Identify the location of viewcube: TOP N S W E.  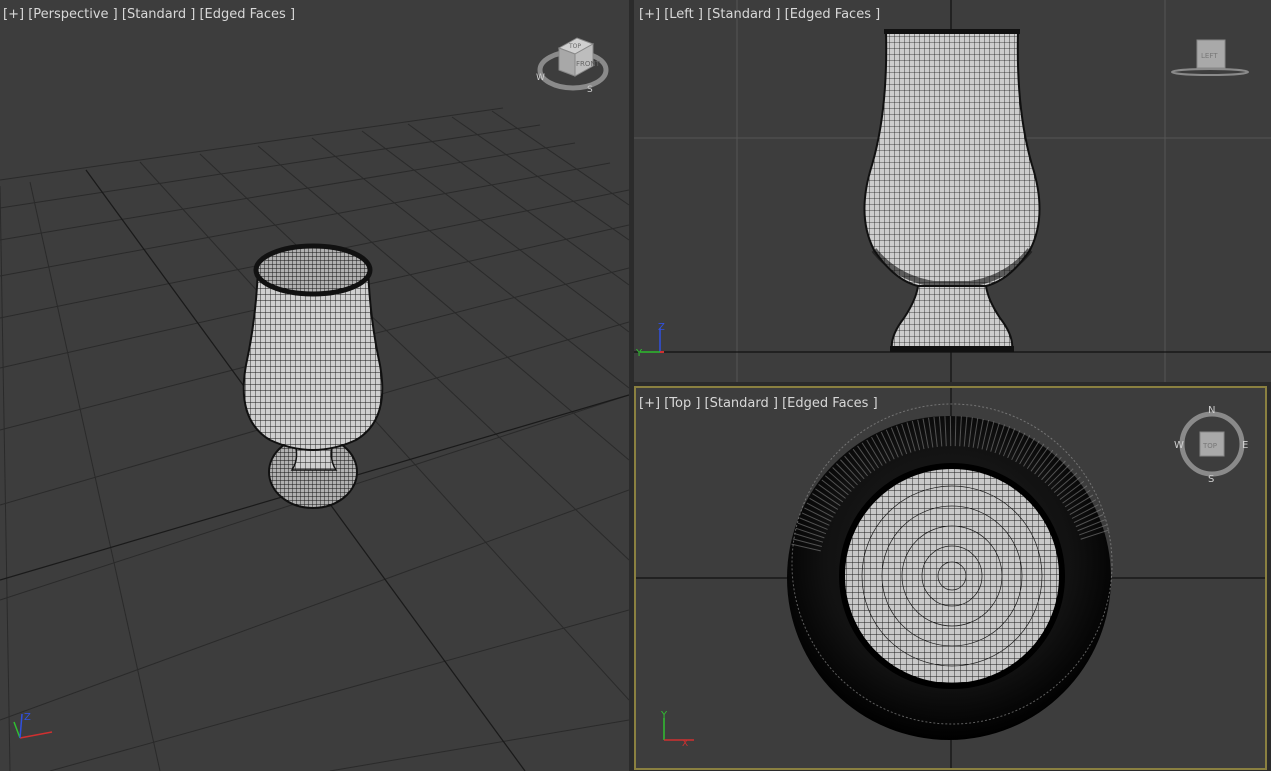
(1212, 444).